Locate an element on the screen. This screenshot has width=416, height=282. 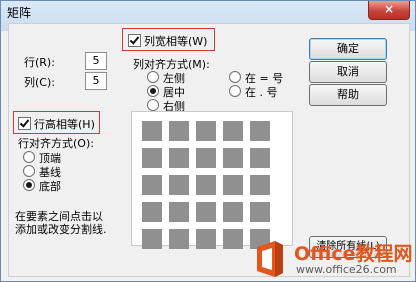
office-logo-icon is located at coordinates (270, 259).